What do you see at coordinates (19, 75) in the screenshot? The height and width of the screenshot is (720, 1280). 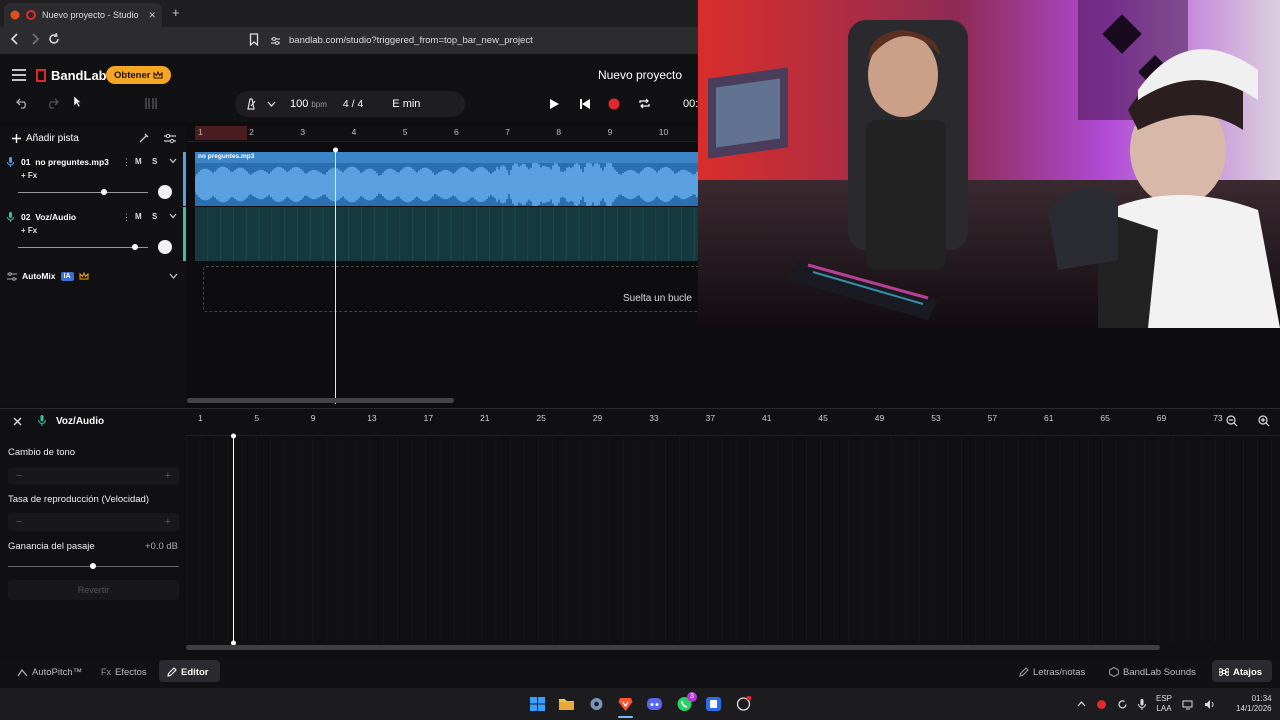 I see `menu-icon` at bounding box center [19, 75].